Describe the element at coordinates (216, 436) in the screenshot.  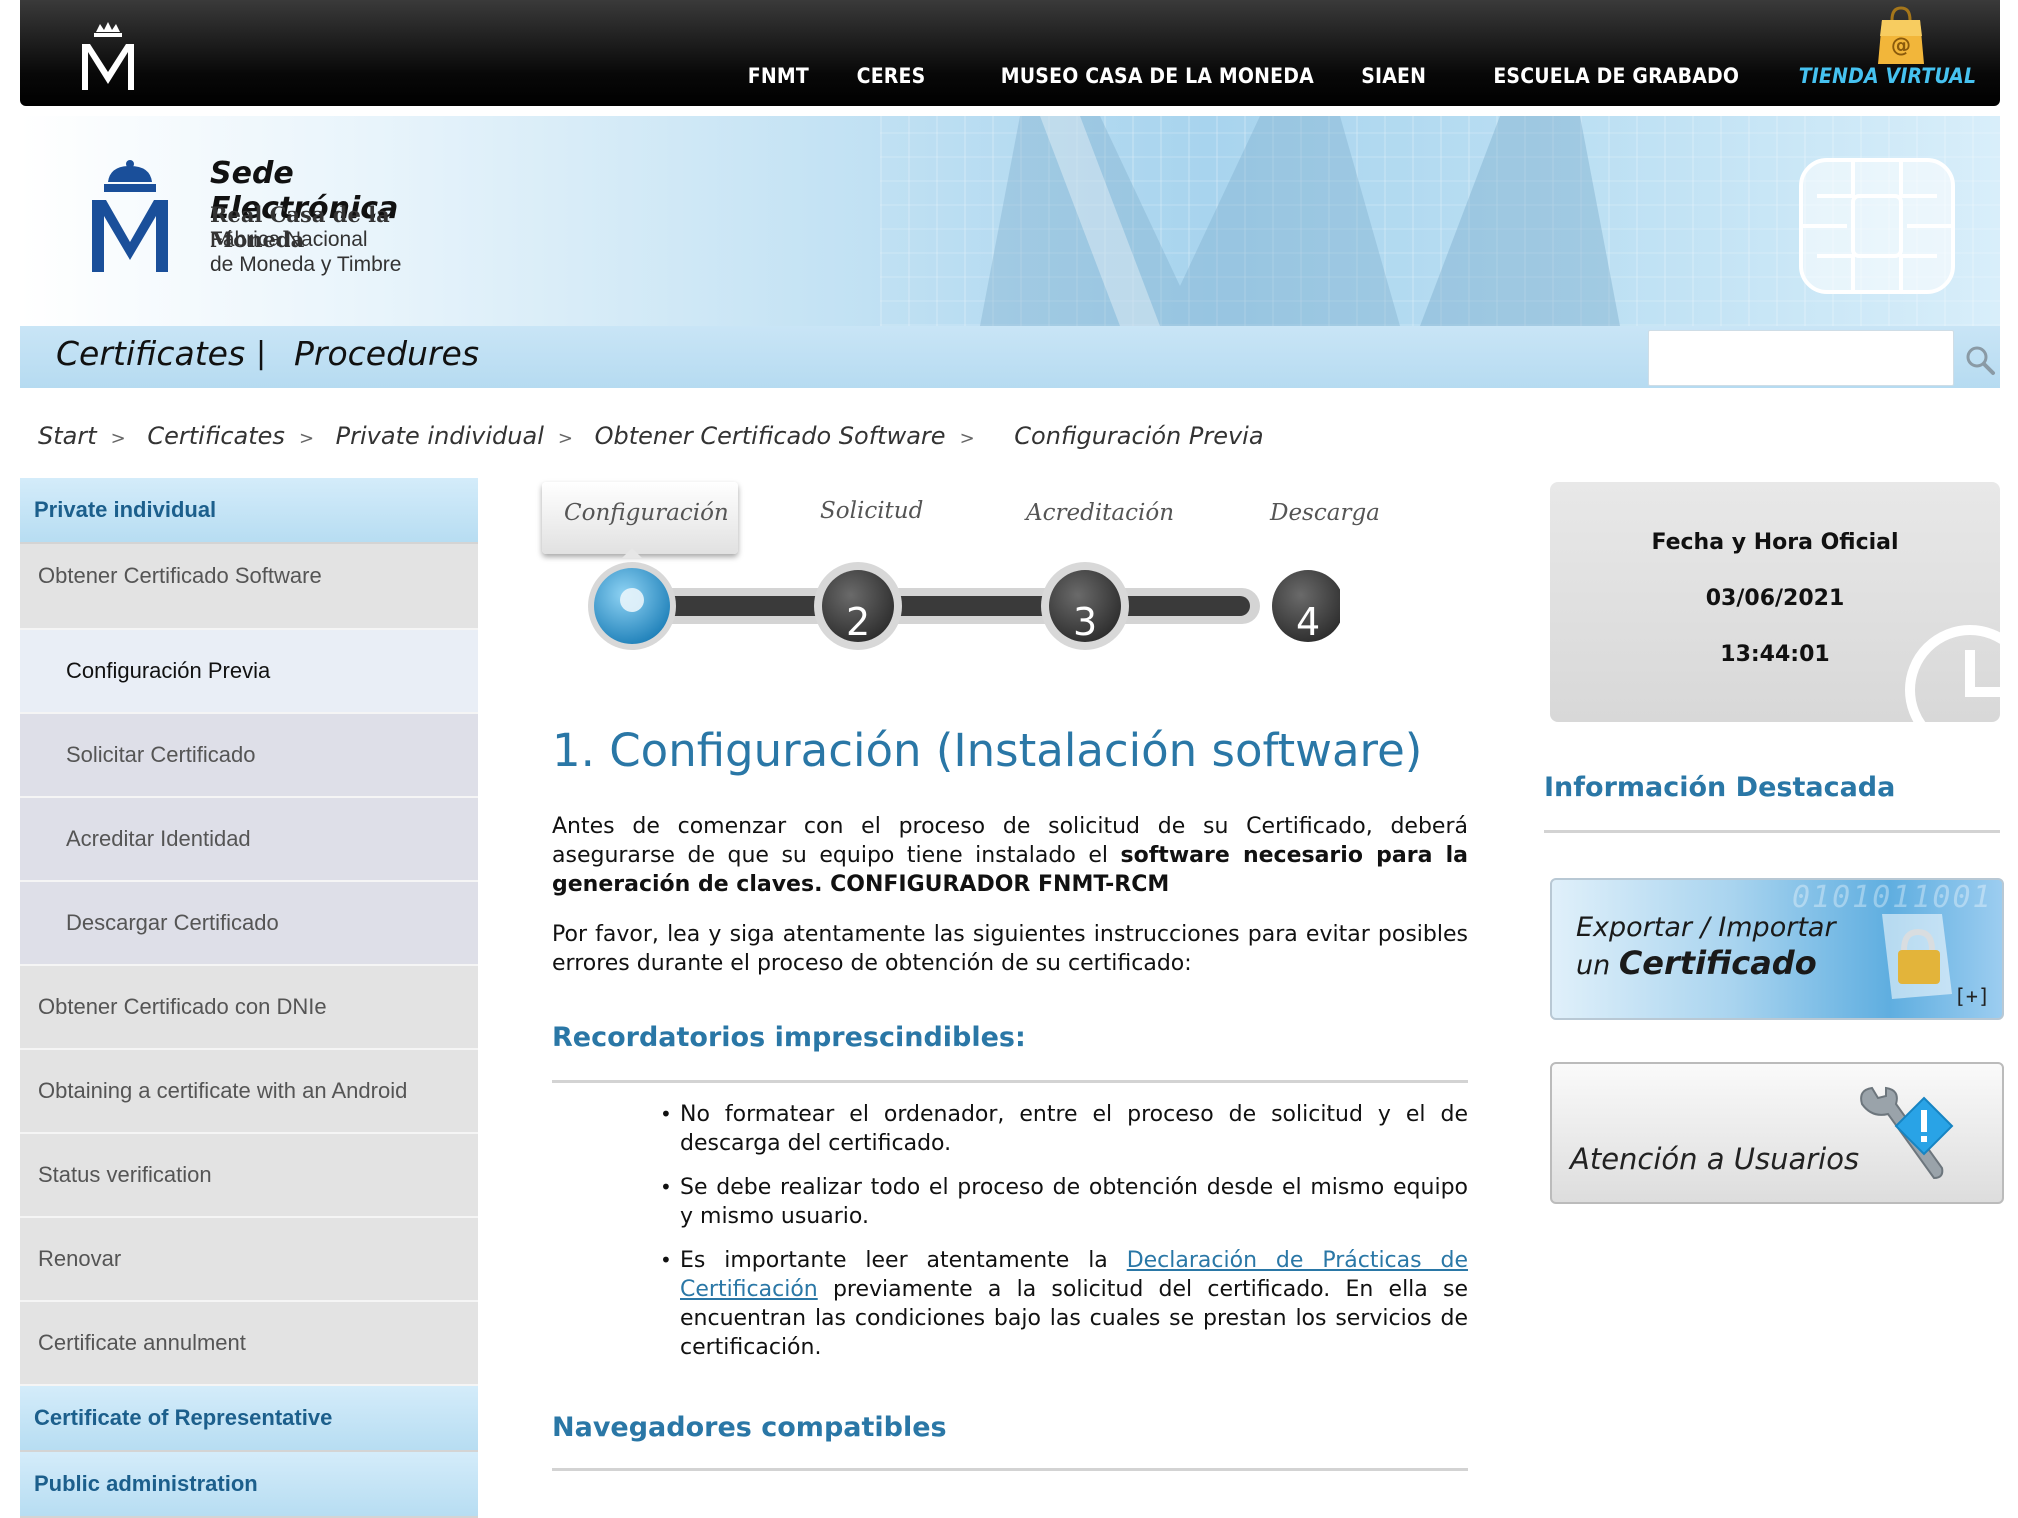
I see `breadcrumb-certificates: Certificates` at that location.